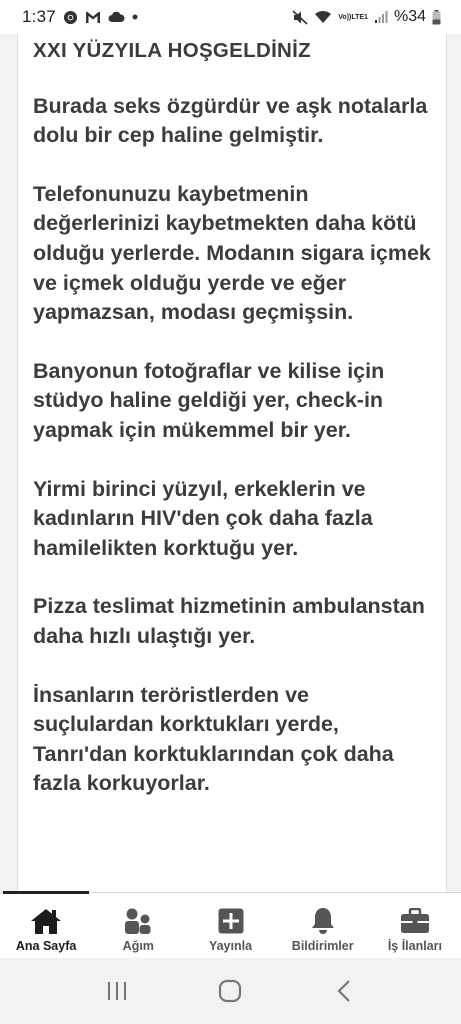  What do you see at coordinates (409, 16) in the screenshot?
I see `battery-percent: %34` at bounding box center [409, 16].